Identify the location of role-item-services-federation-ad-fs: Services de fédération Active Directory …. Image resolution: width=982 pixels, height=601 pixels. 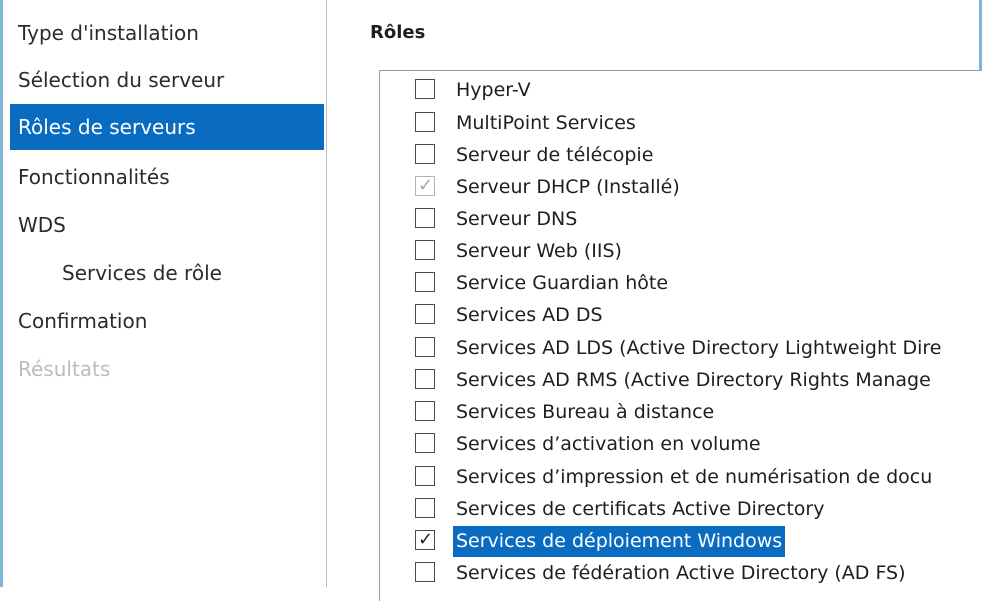
(681, 573).